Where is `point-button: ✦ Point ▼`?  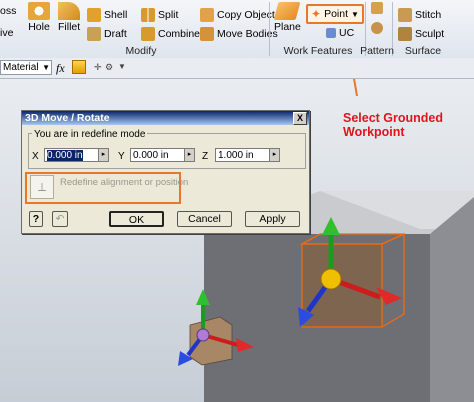
point-button: ✦ Point ▼ is located at coordinates (335, 14).